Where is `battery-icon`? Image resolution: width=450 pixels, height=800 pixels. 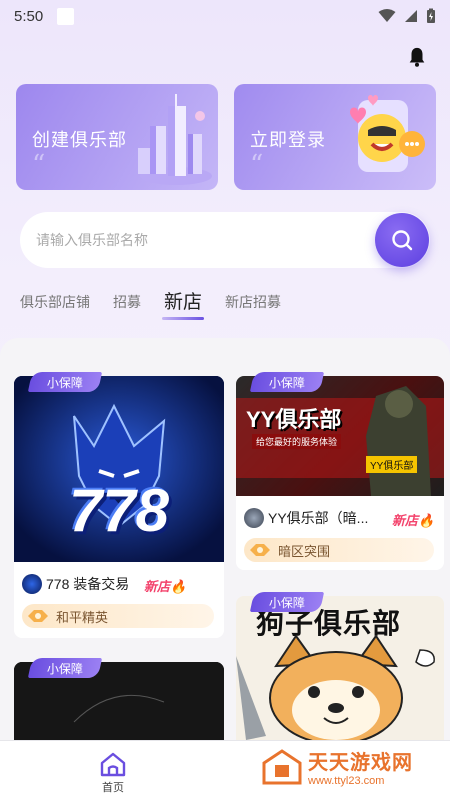
battery-icon is located at coordinates (431, 15).